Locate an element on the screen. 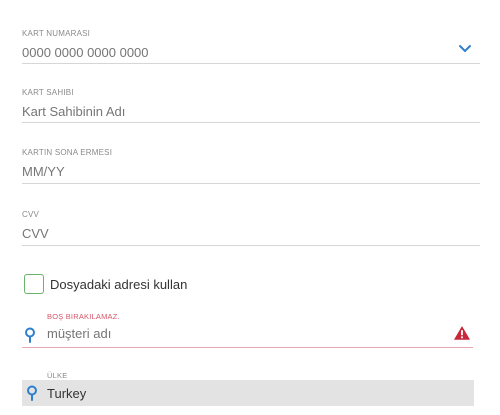 The width and height of the screenshot is (500, 415). cvv-input is located at coordinates (251, 233).